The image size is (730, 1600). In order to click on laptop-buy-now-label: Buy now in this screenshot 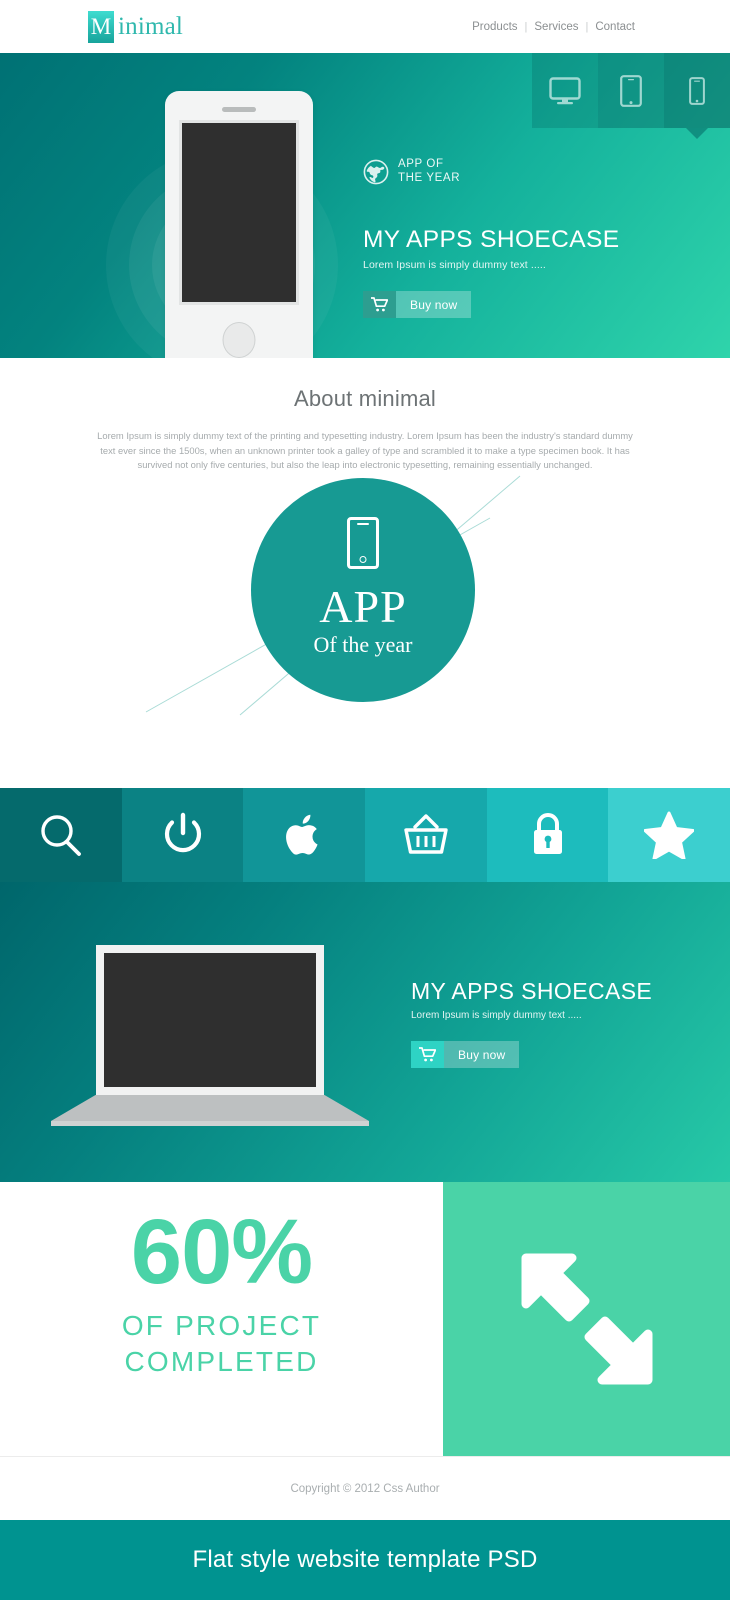, I will do `click(482, 1054)`.